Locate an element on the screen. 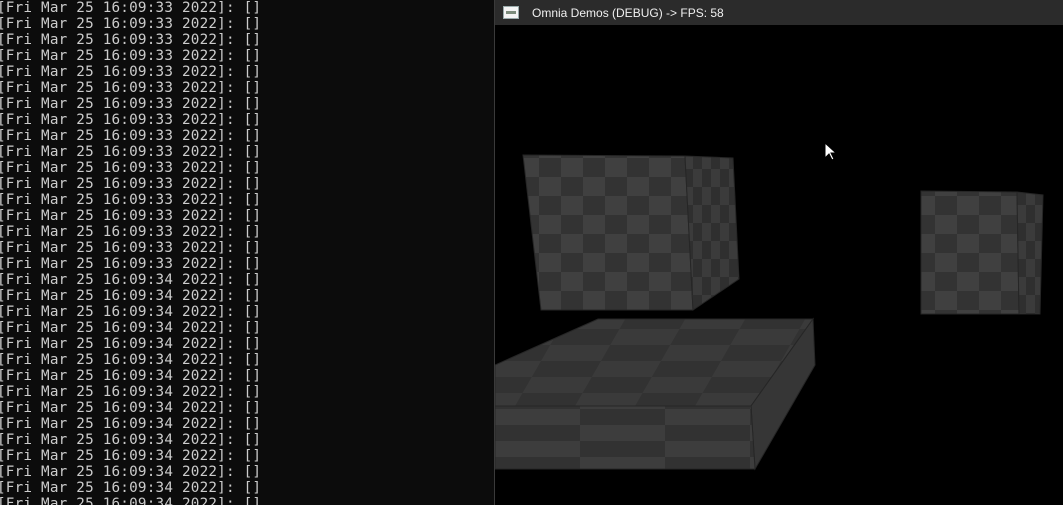 Image resolution: width=1063 pixels, height=505 pixels. checkered-cube-left is located at coordinates (631, 232).